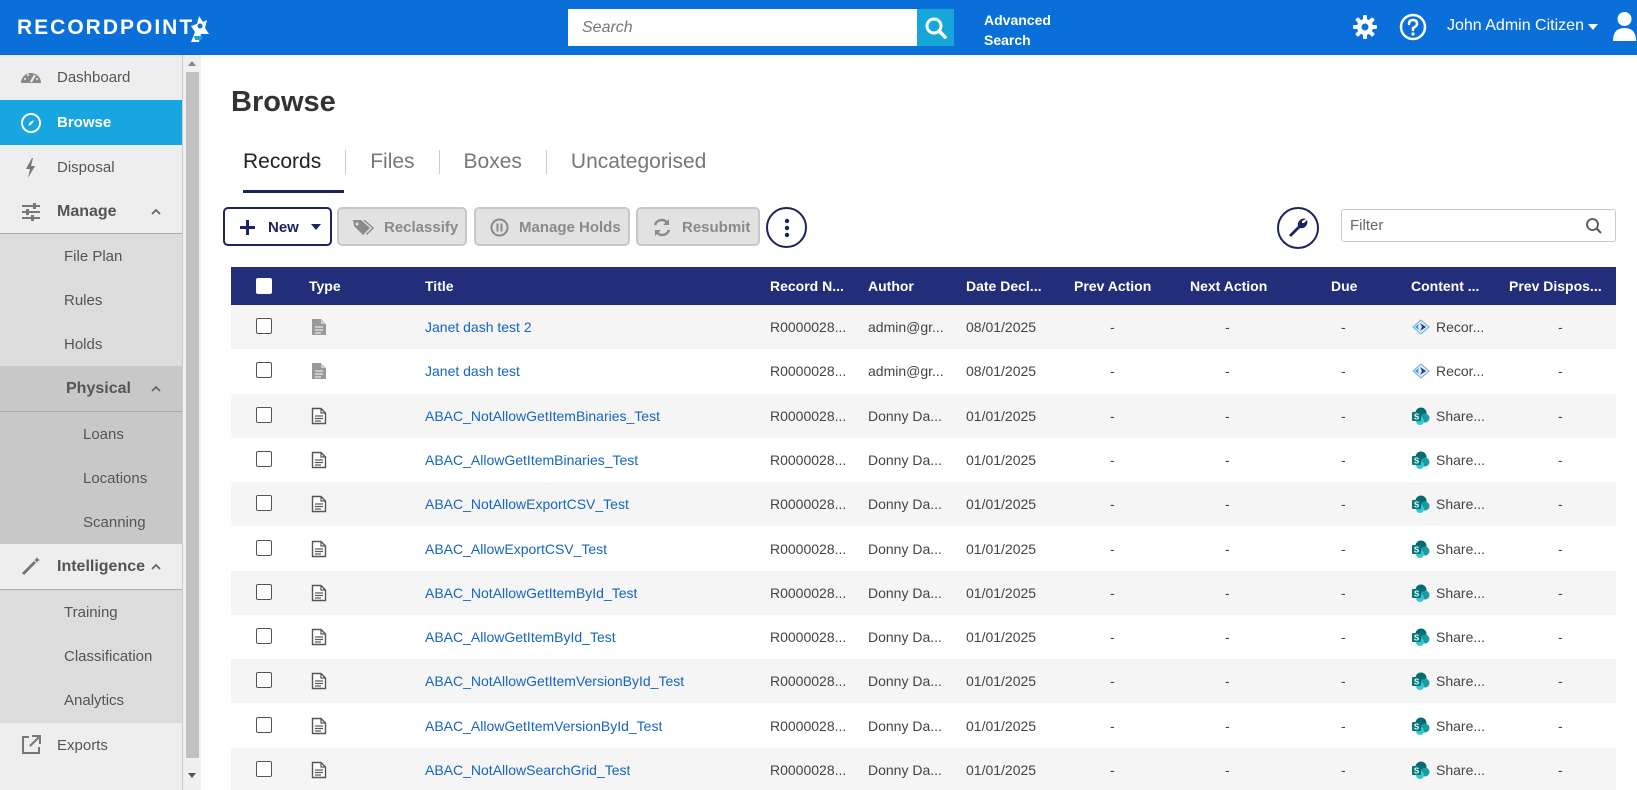 The height and width of the screenshot is (790, 1637). What do you see at coordinates (891, 286) in the screenshot?
I see `column-header-author: Author` at bounding box center [891, 286].